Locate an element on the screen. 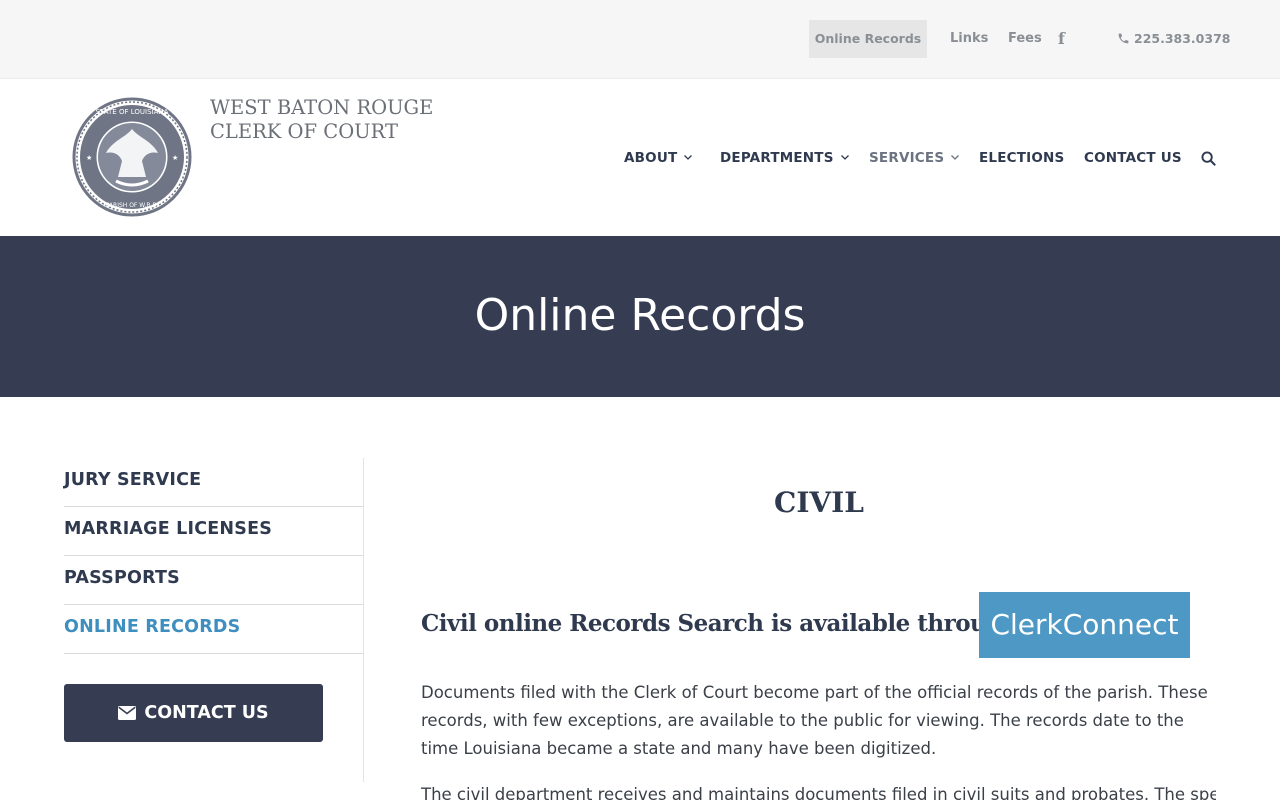  sidebar-item-jury-service: JURY SERVICE is located at coordinates (213, 482).